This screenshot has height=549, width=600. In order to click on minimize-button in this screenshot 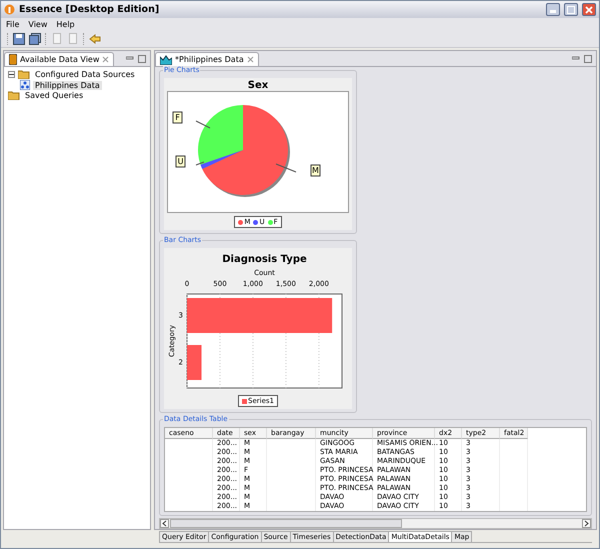, I will do `click(553, 9)`.